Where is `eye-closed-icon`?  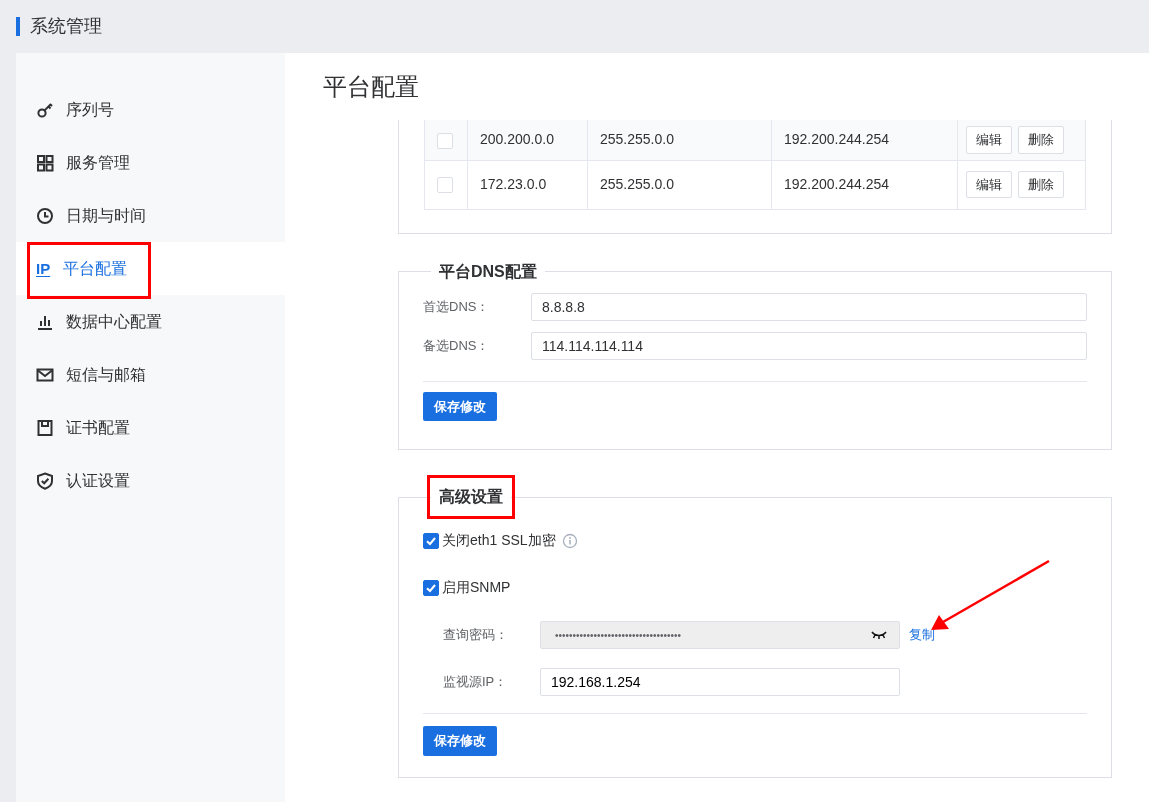 eye-closed-icon is located at coordinates (879, 635).